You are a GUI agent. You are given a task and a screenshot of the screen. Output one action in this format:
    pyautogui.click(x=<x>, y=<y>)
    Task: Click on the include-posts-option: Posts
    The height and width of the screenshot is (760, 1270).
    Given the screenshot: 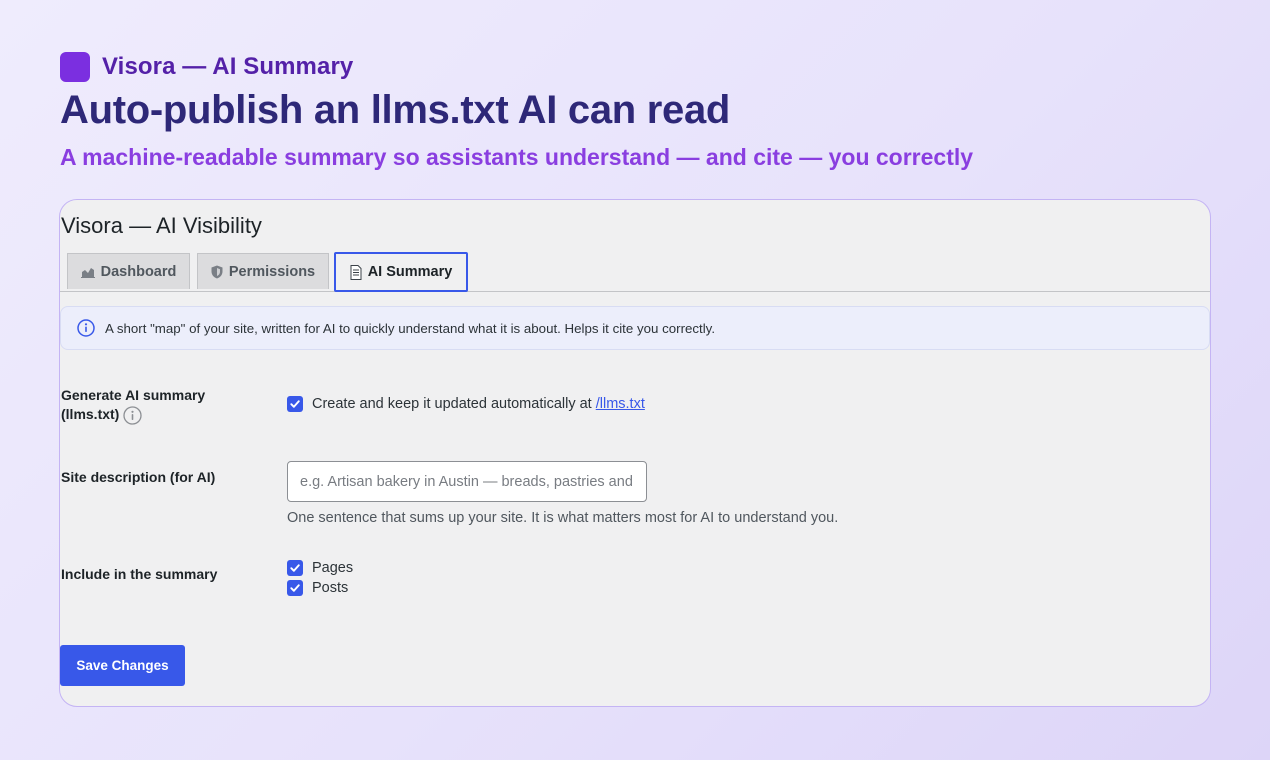 What is the action you would take?
    pyautogui.click(x=317, y=588)
    